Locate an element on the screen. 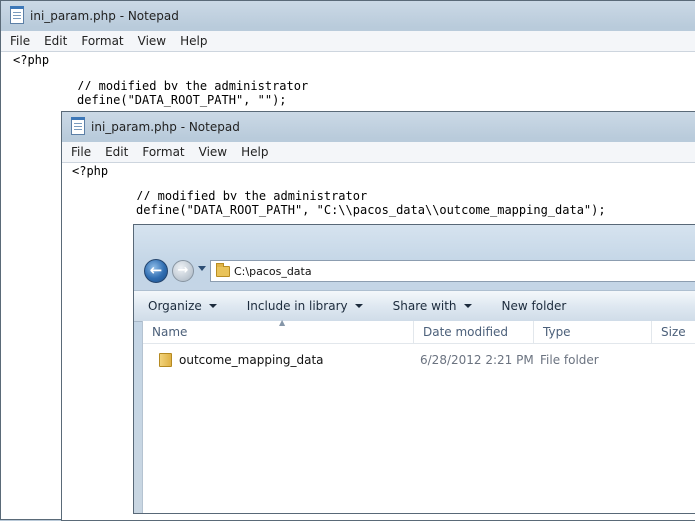  forward-arrow-icon: → is located at coordinates (183, 271).